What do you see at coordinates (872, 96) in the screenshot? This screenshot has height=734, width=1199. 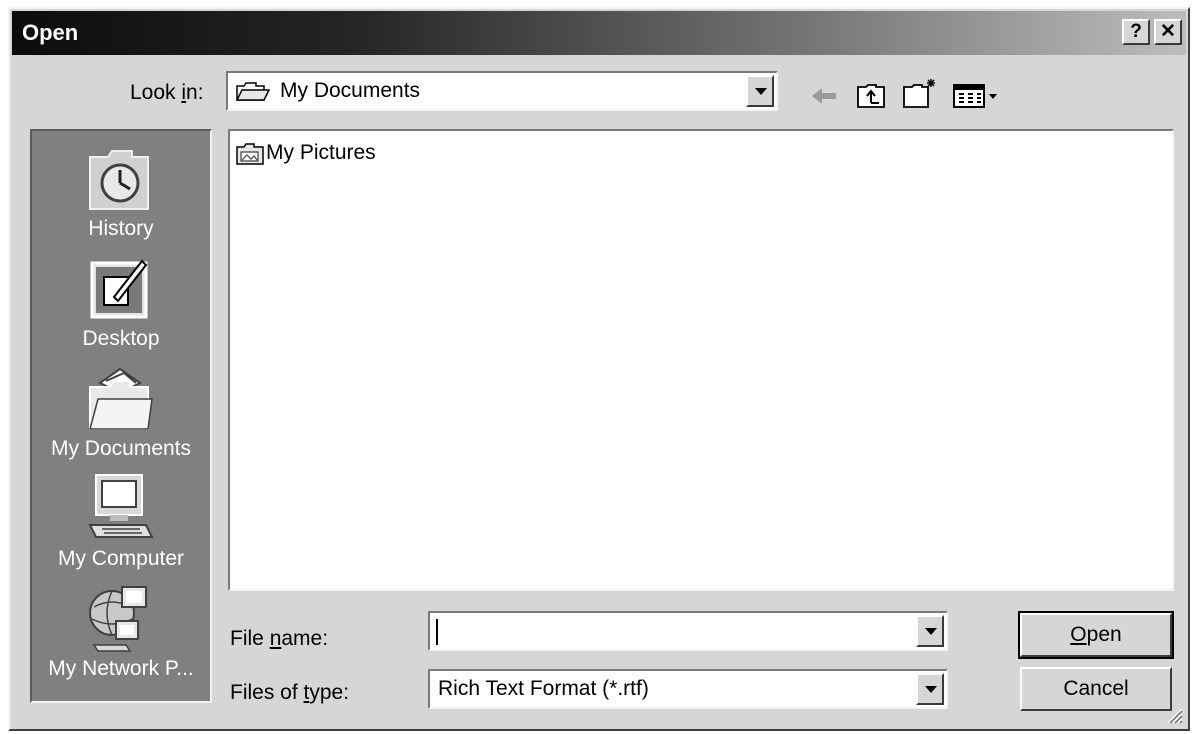 I see `up-one-level-icon` at bounding box center [872, 96].